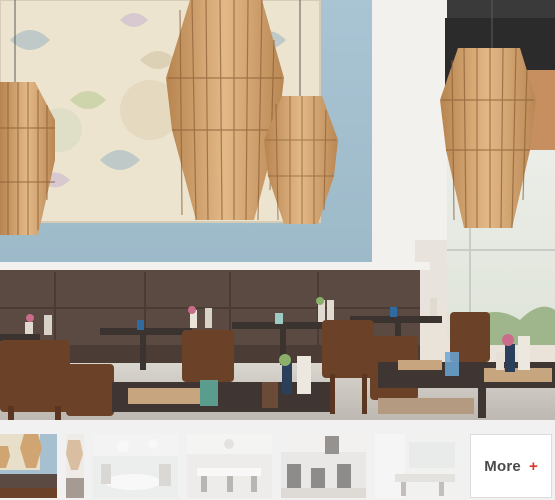  I want to click on plus-icon: +, so click(533, 466).